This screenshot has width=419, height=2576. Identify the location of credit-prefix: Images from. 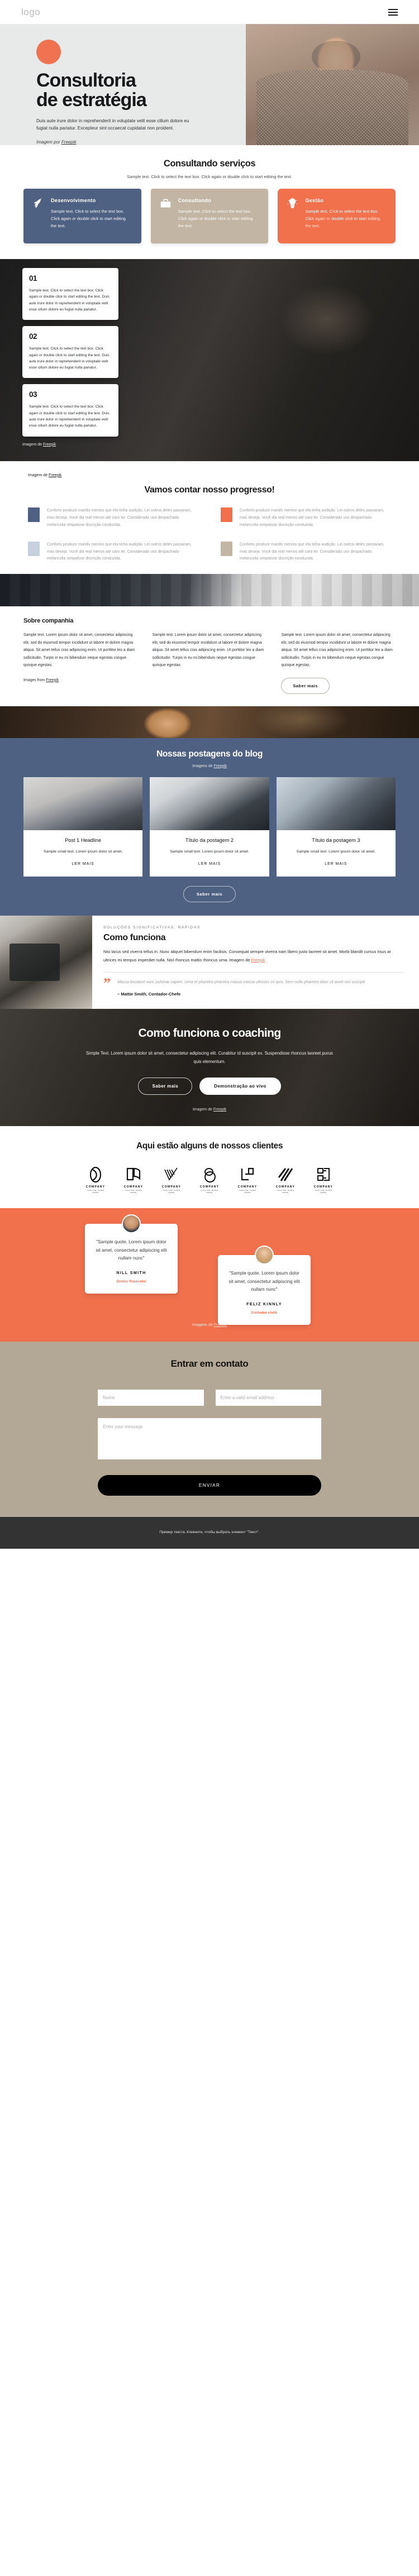
(34, 680).